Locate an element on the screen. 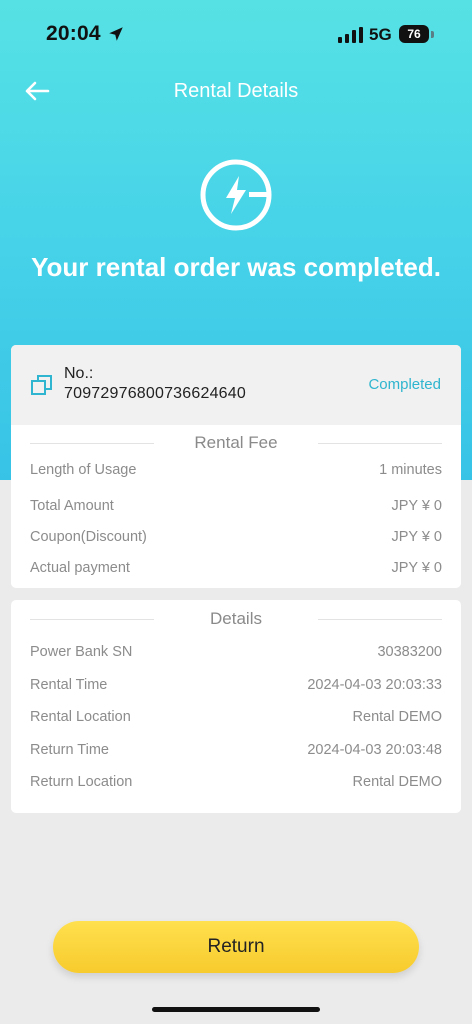  fee-label: Coupon(Discount) is located at coordinates (88, 537).